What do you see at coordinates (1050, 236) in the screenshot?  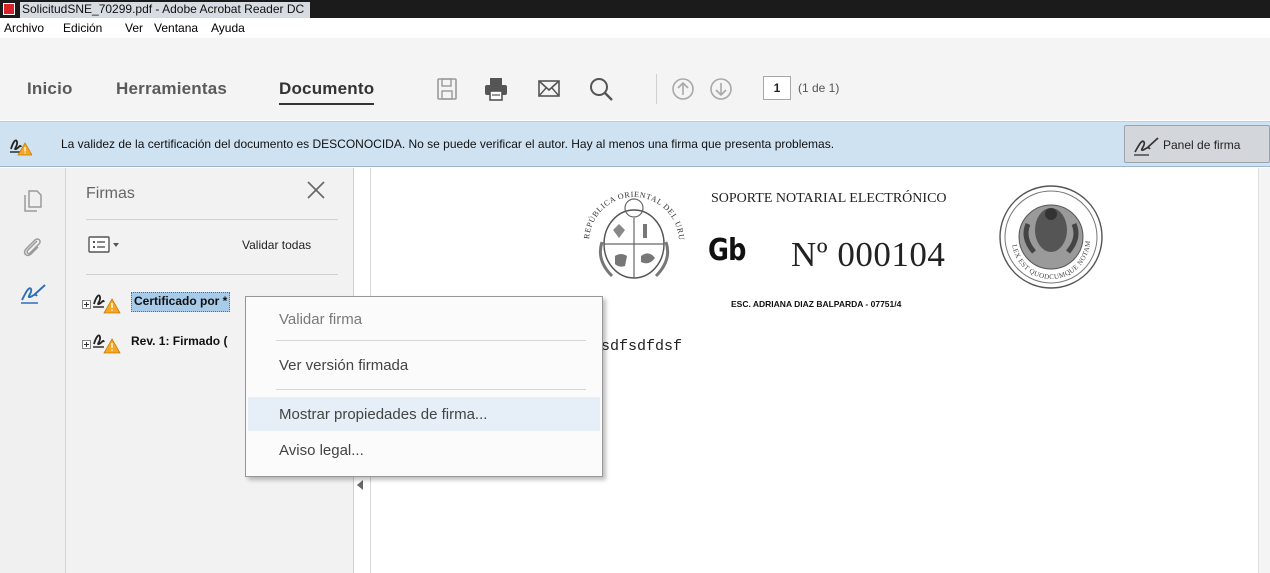 I see `notary-seal: LEX EST QUODCUMQUE NOTAMUS` at bounding box center [1050, 236].